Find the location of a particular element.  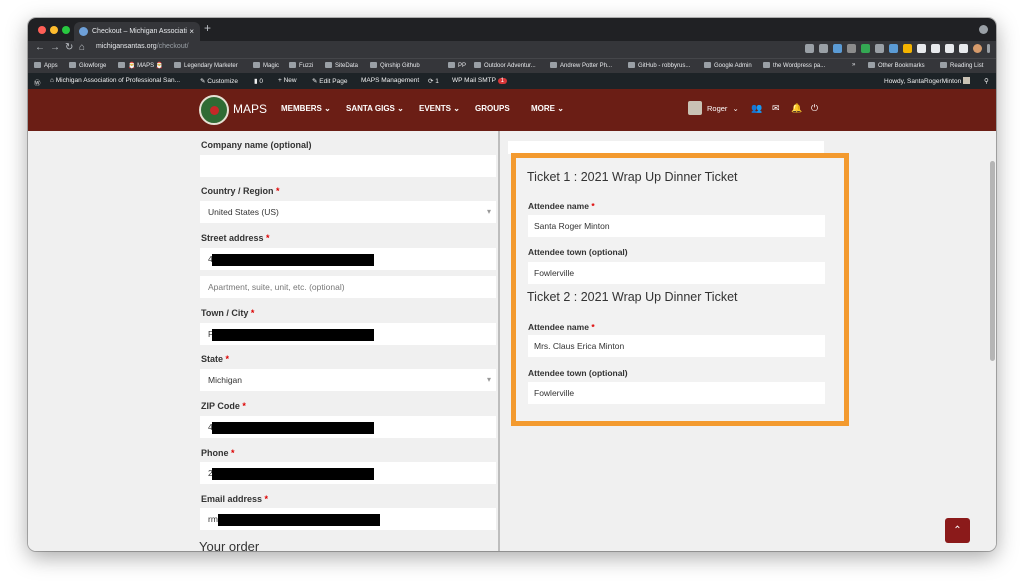

messages-icon: ✉ is located at coordinates (776, 108).